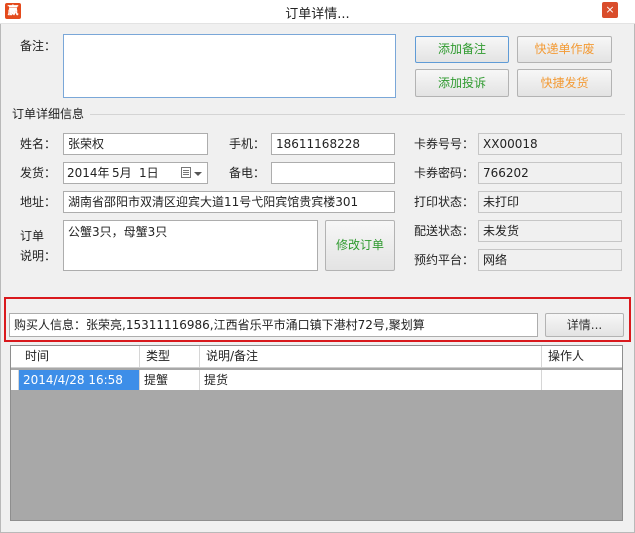 This screenshot has height=533, width=635. What do you see at coordinates (38, 256) in the screenshot?
I see `order-note-label-line2: 说明：` at bounding box center [38, 256].